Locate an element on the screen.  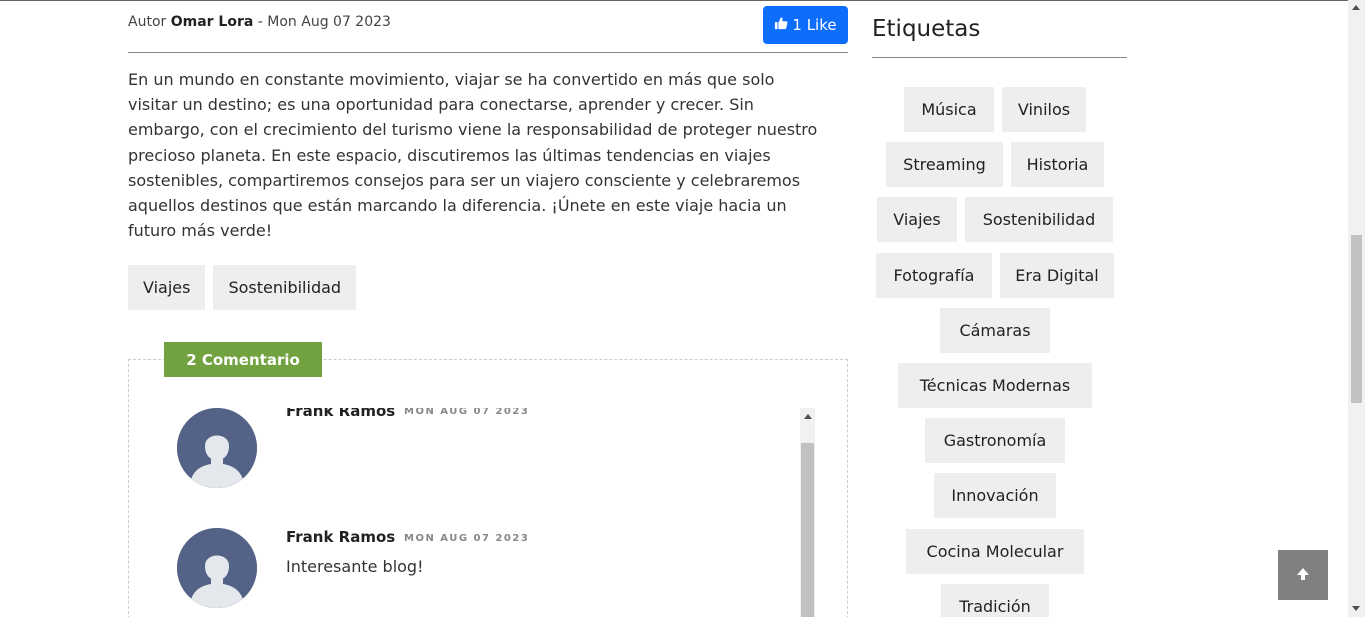
page-scrollbar is located at coordinates (1356, 308).